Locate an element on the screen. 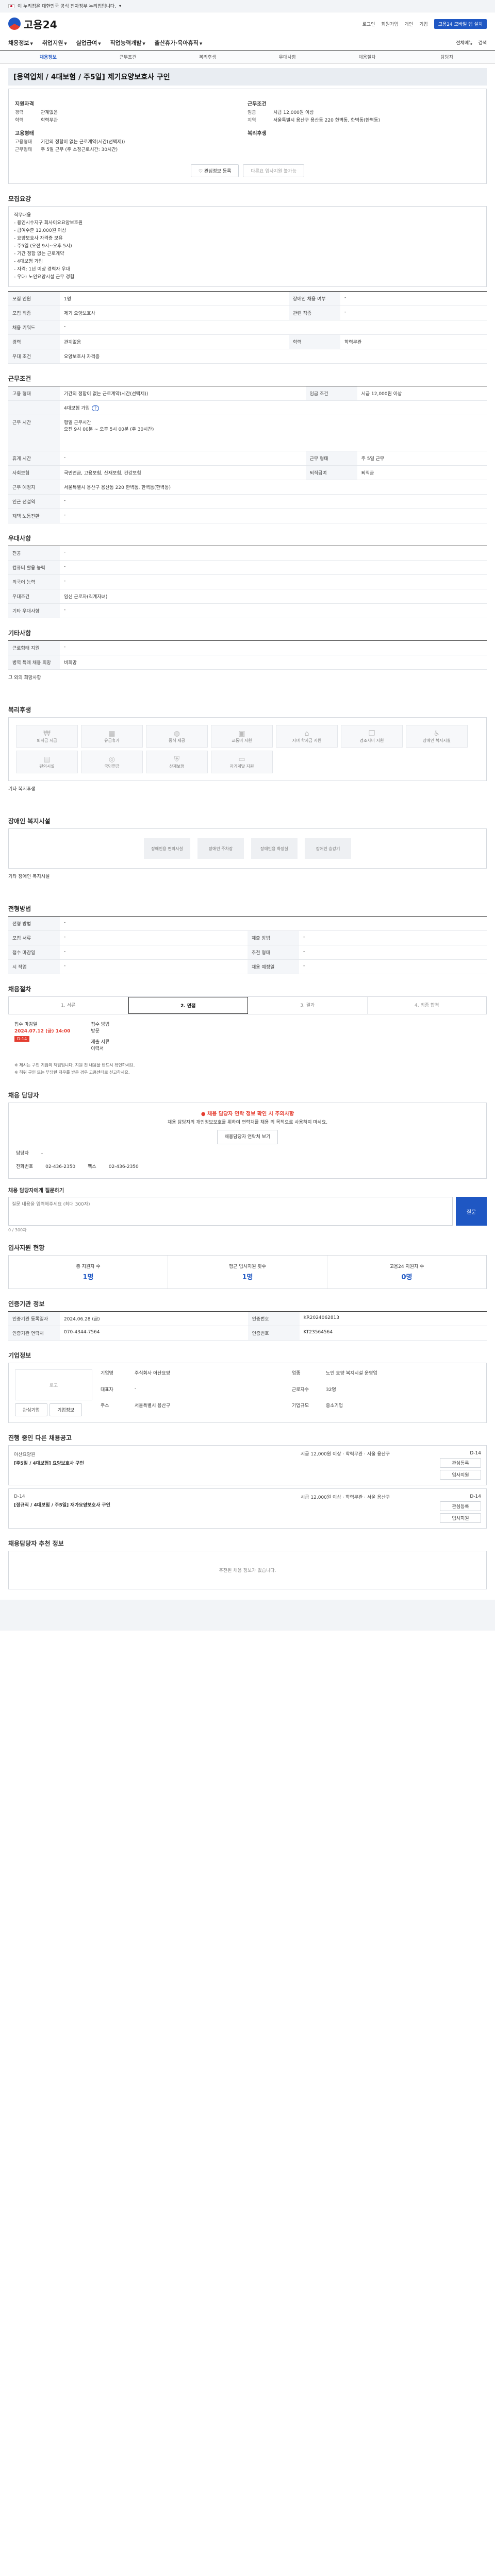 The image size is (495, 2576). manager-warning-text: 채용 담당자 연락 정보 확인 시 주의사항 is located at coordinates (250, 1114).